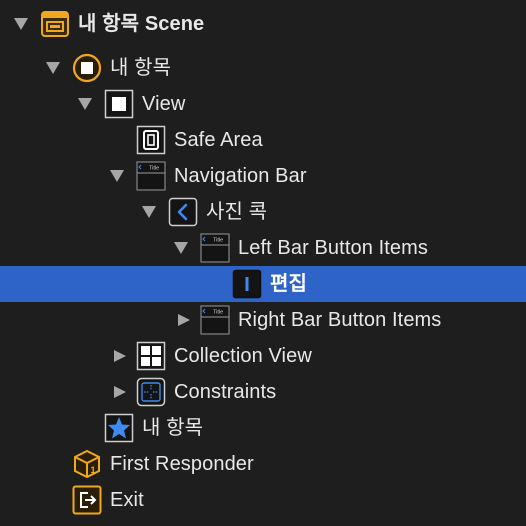  I want to click on constraints-icon, so click(151, 392).